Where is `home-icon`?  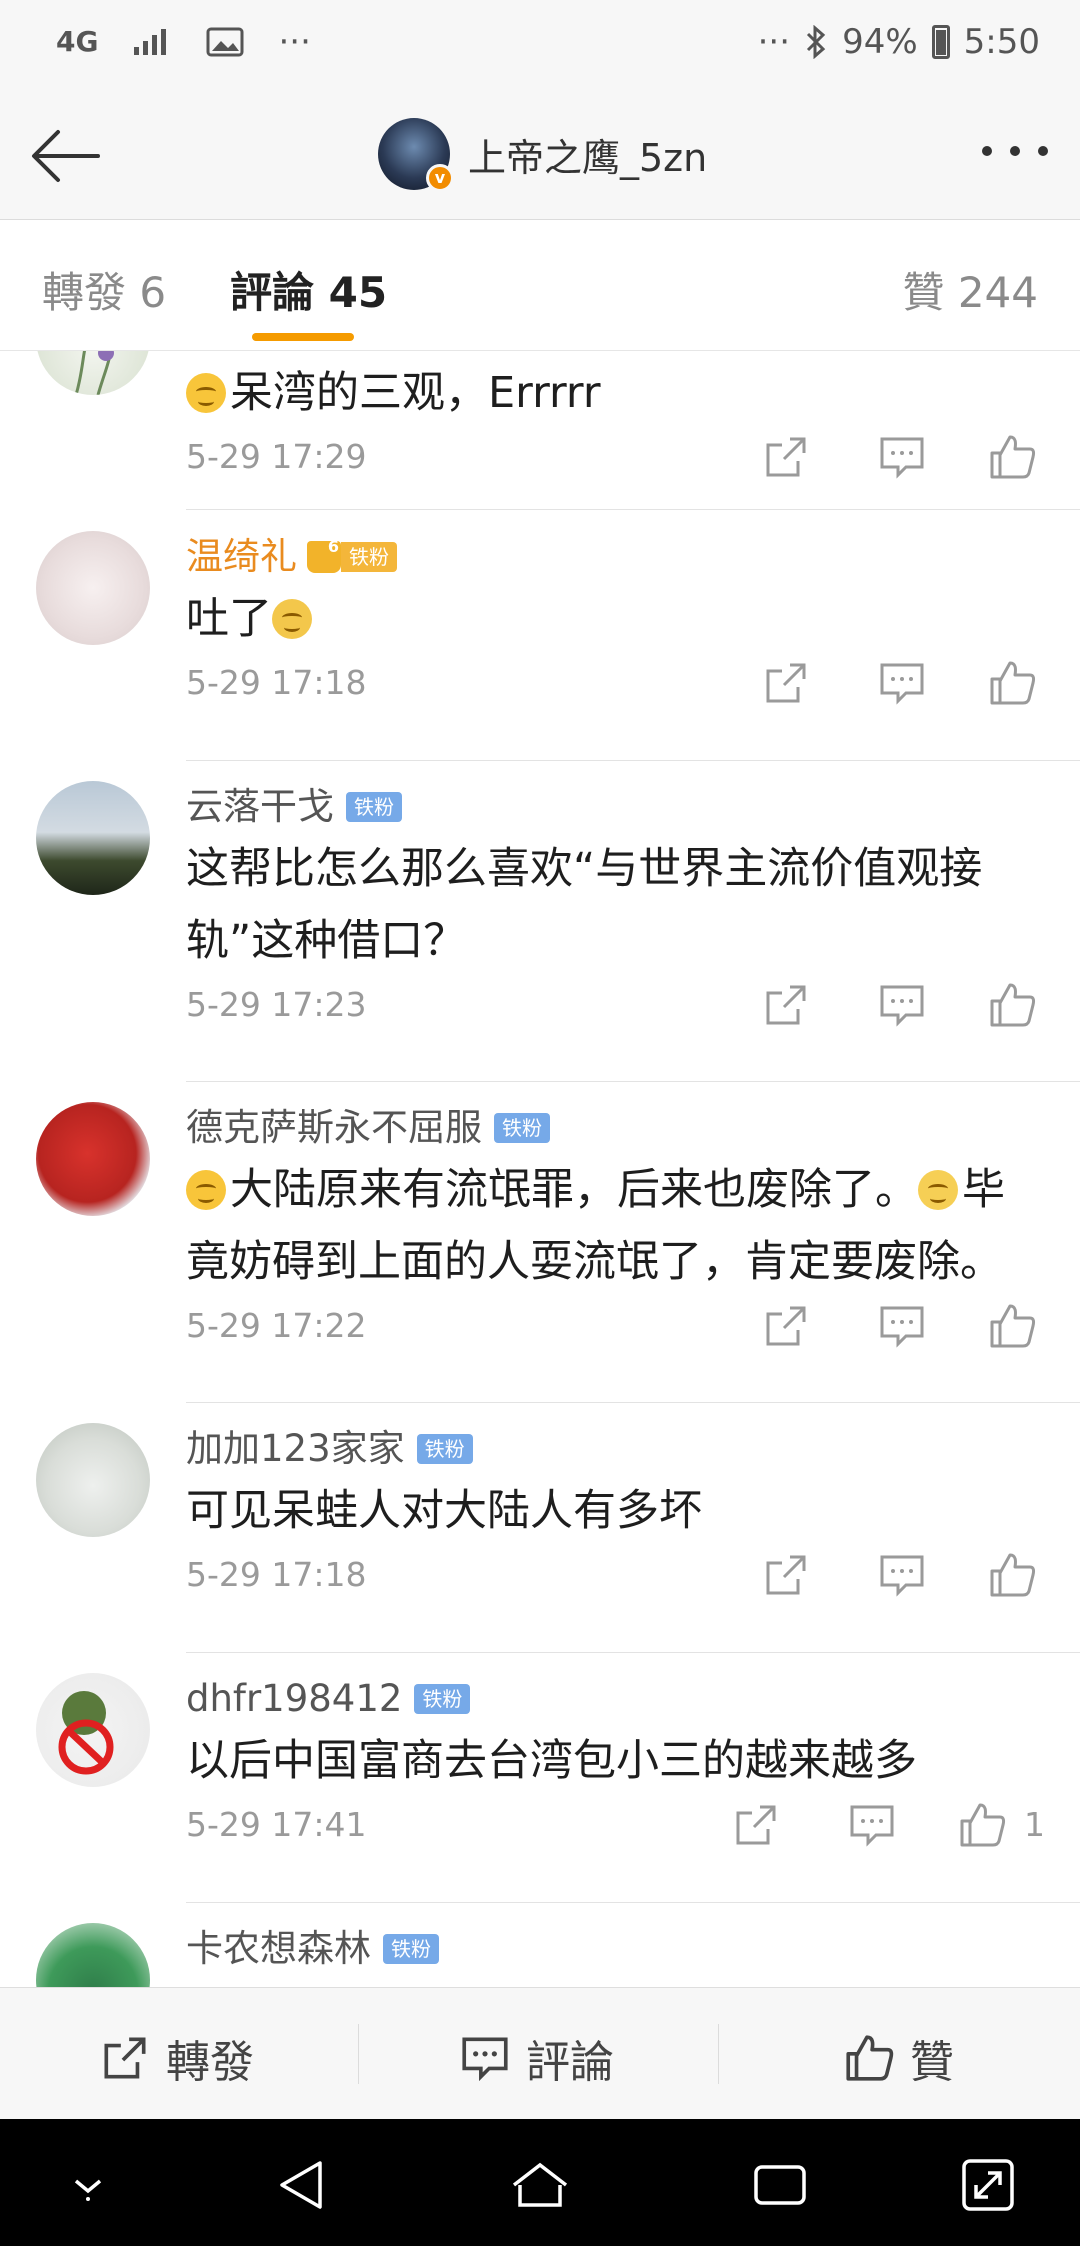
home-icon is located at coordinates (540, 2184).